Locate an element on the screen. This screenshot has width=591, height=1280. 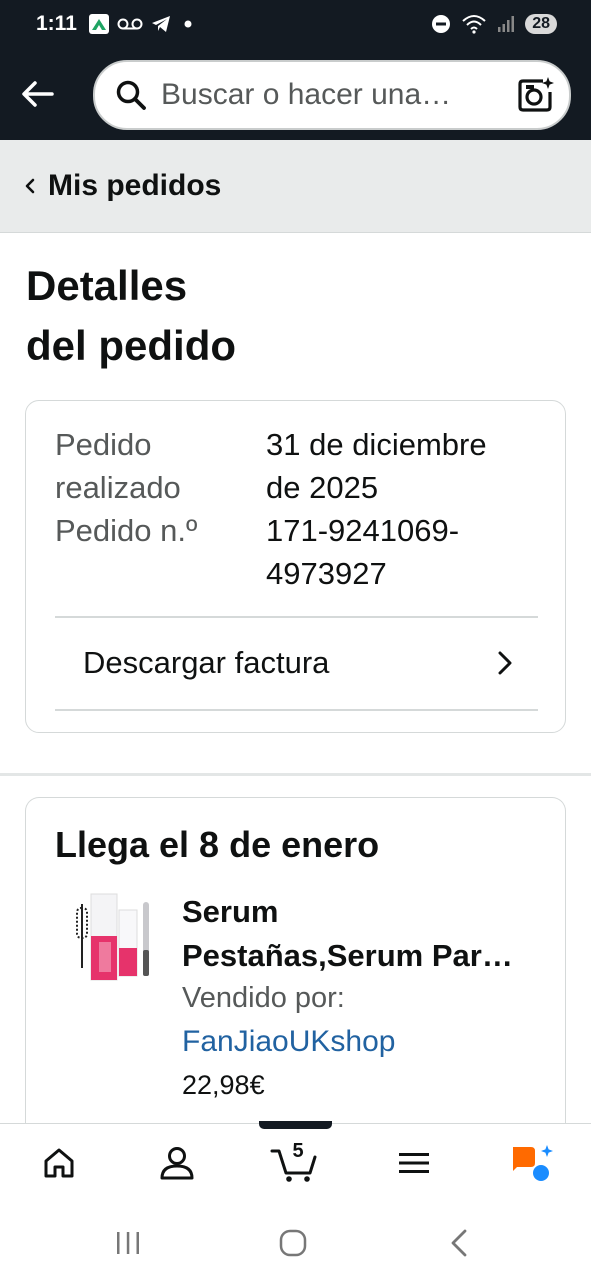
camera-lens-icon is located at coordinates (536, 95).